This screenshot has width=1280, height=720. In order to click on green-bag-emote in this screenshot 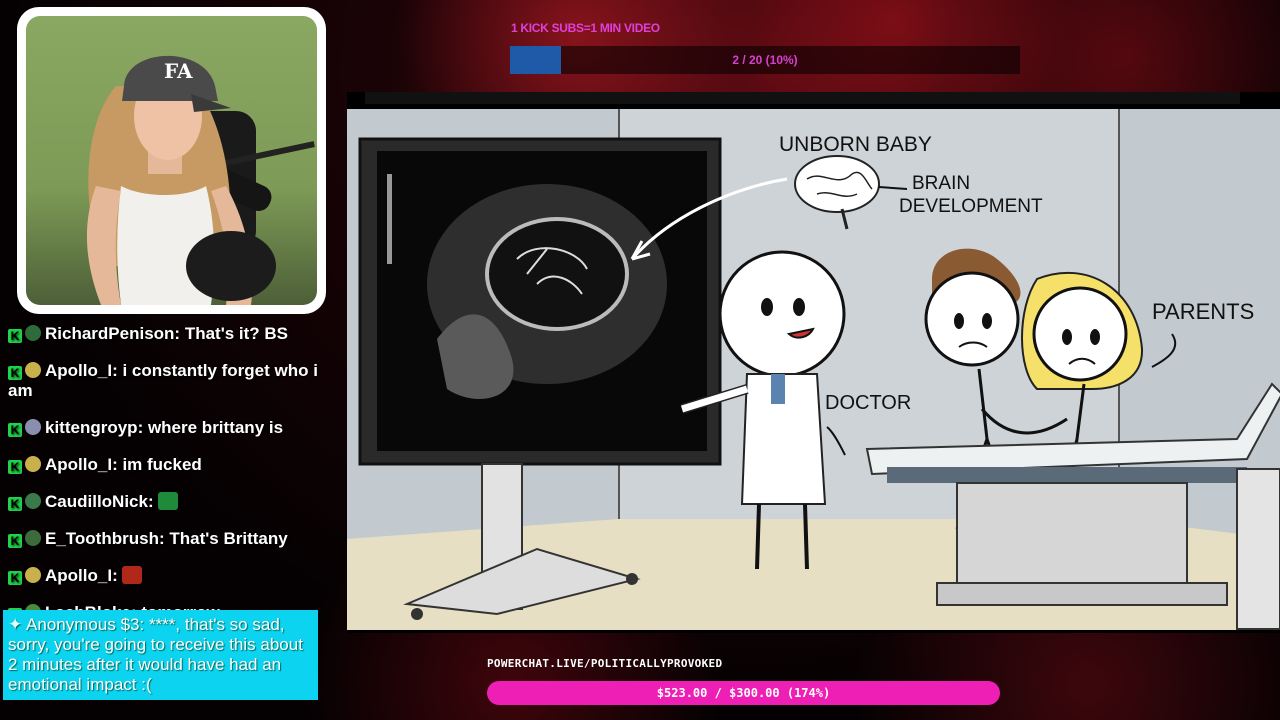, I will do `click(168, 501)`.